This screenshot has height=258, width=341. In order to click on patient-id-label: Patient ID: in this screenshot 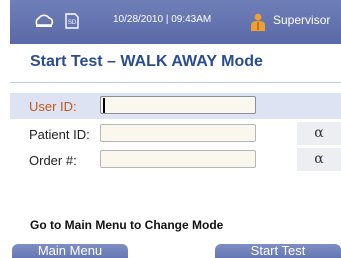, I will do `click(59, 134)`.